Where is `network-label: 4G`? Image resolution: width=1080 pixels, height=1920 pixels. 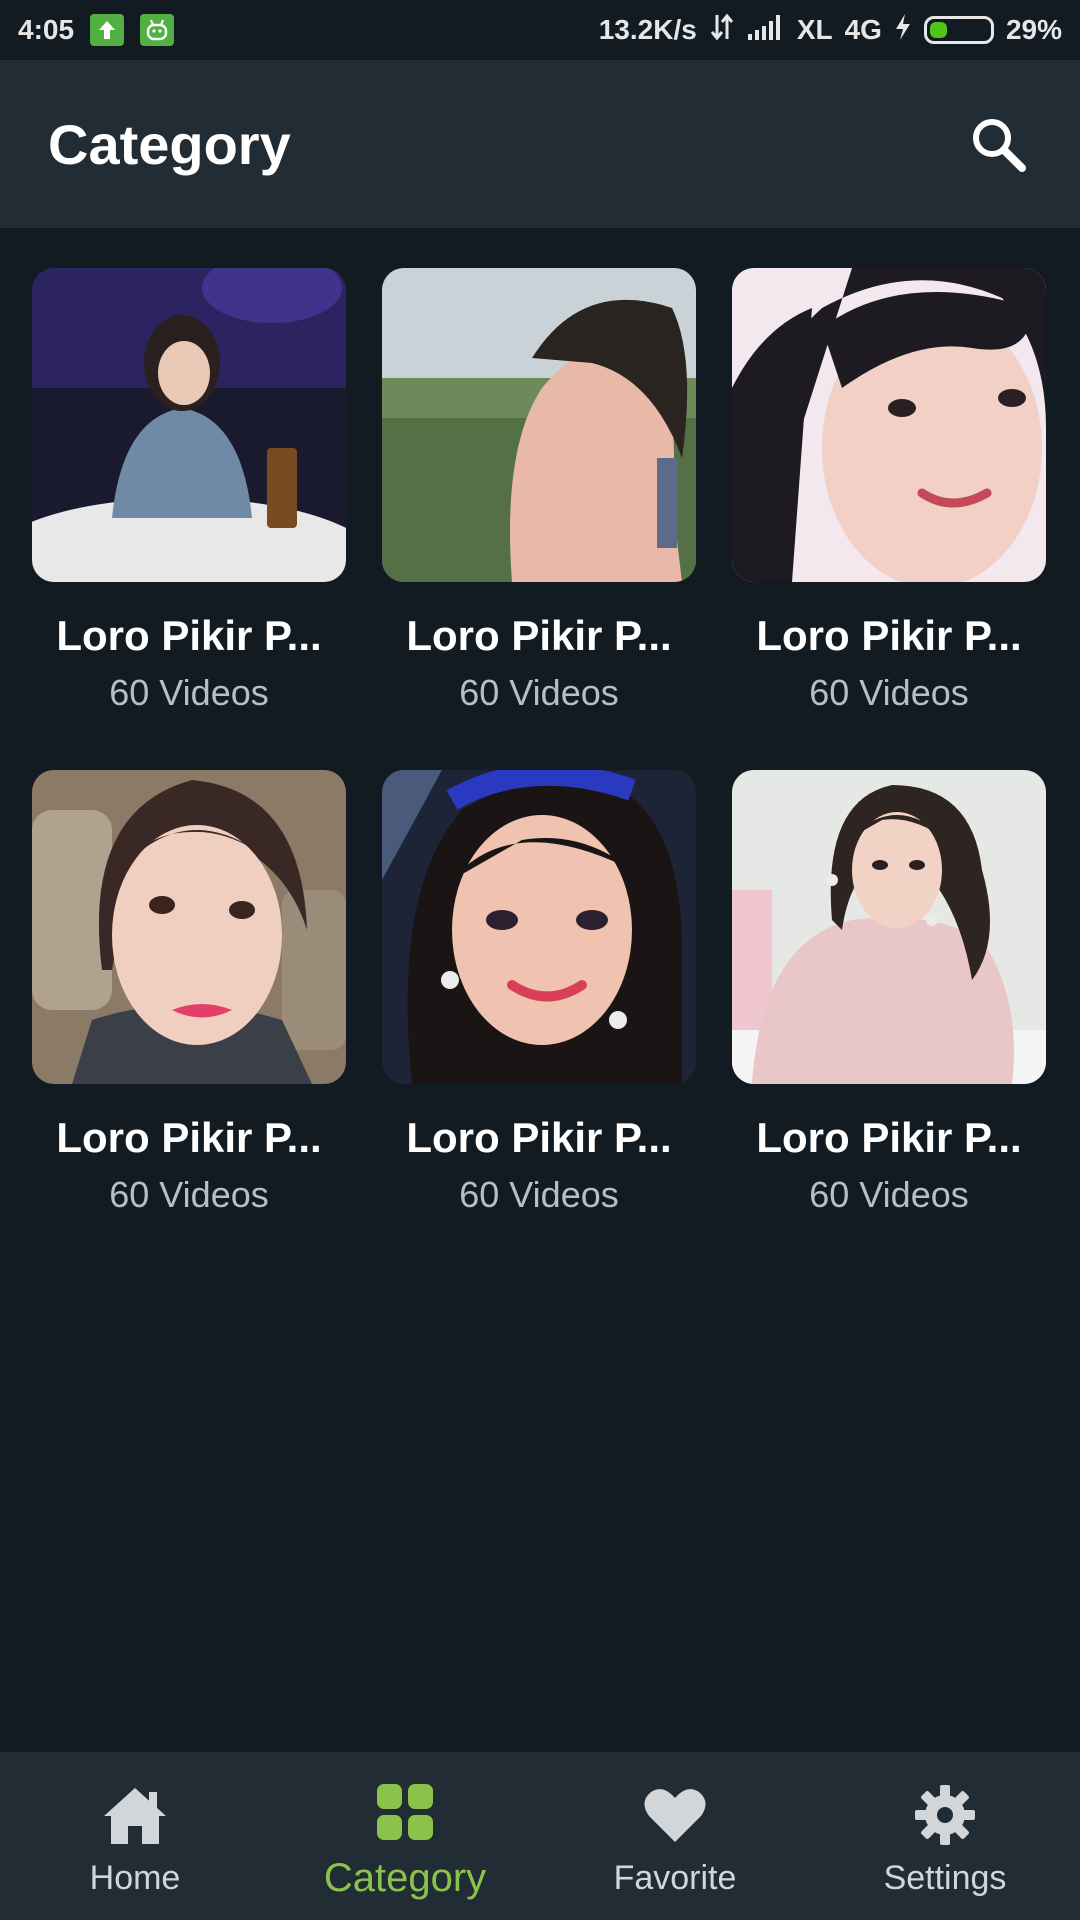
network-label: 4G is located at coordinates (863, 29).